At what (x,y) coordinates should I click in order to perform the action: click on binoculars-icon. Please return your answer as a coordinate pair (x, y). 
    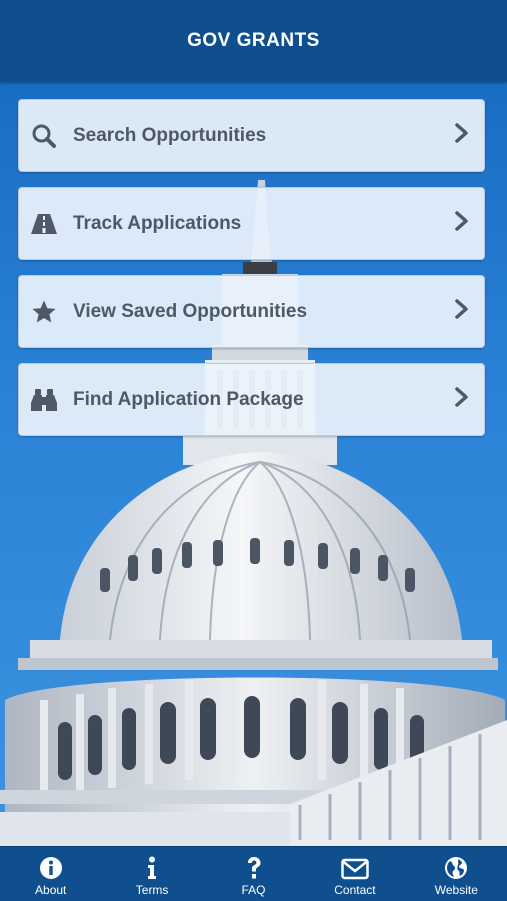
    Looking at the image, I should click on (44, 400).